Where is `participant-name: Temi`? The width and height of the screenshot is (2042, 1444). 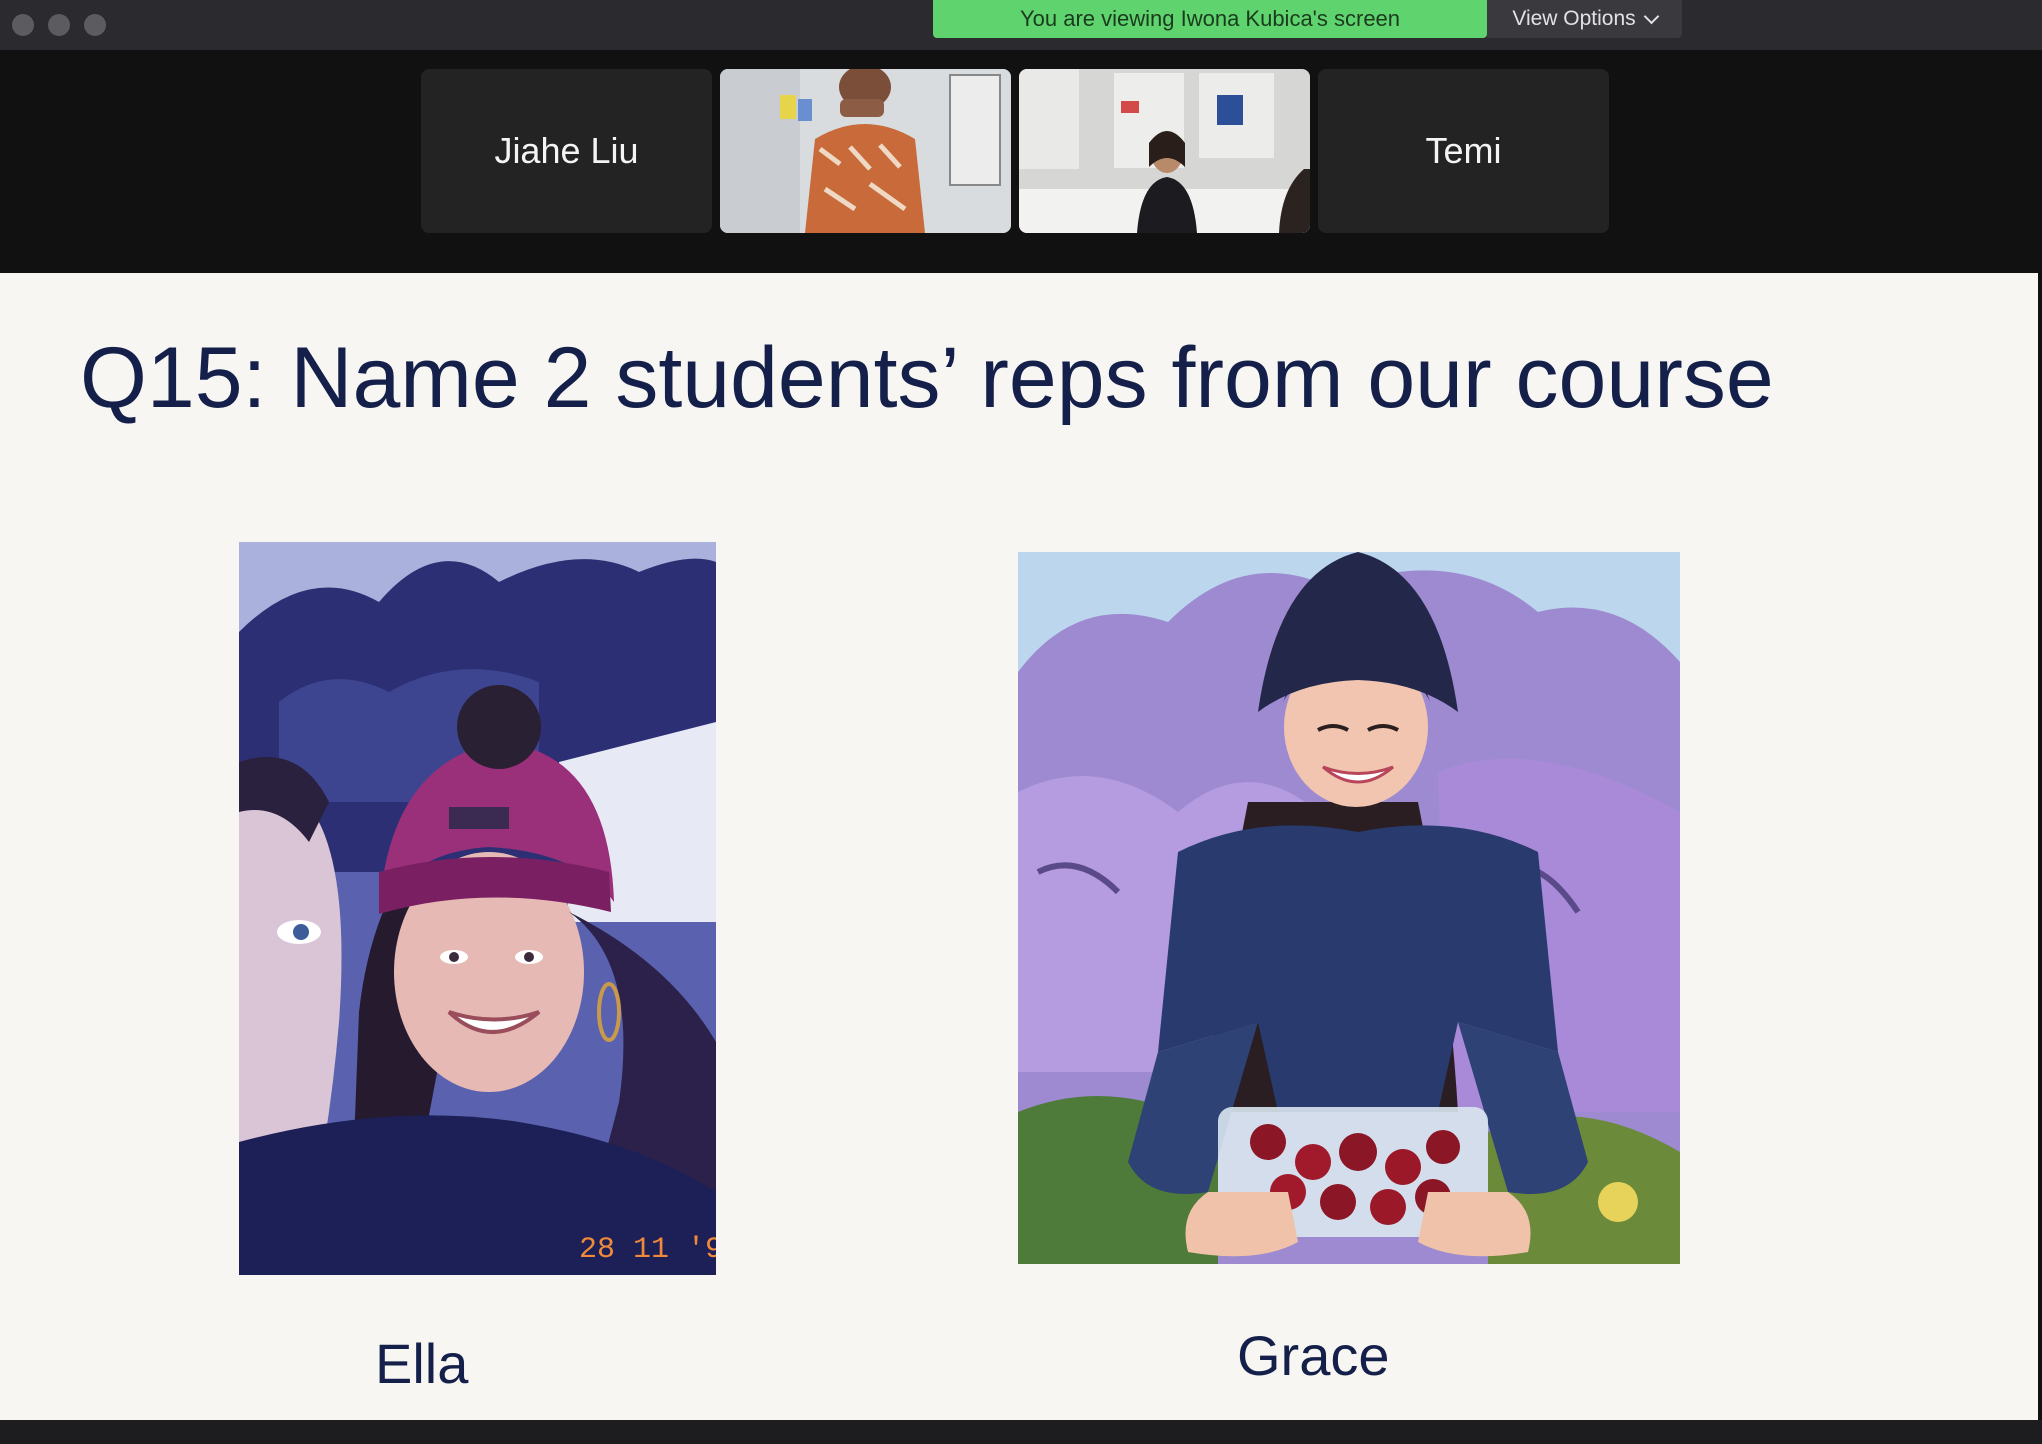 participant-name: Temi is located at coordinates (1463, 150).